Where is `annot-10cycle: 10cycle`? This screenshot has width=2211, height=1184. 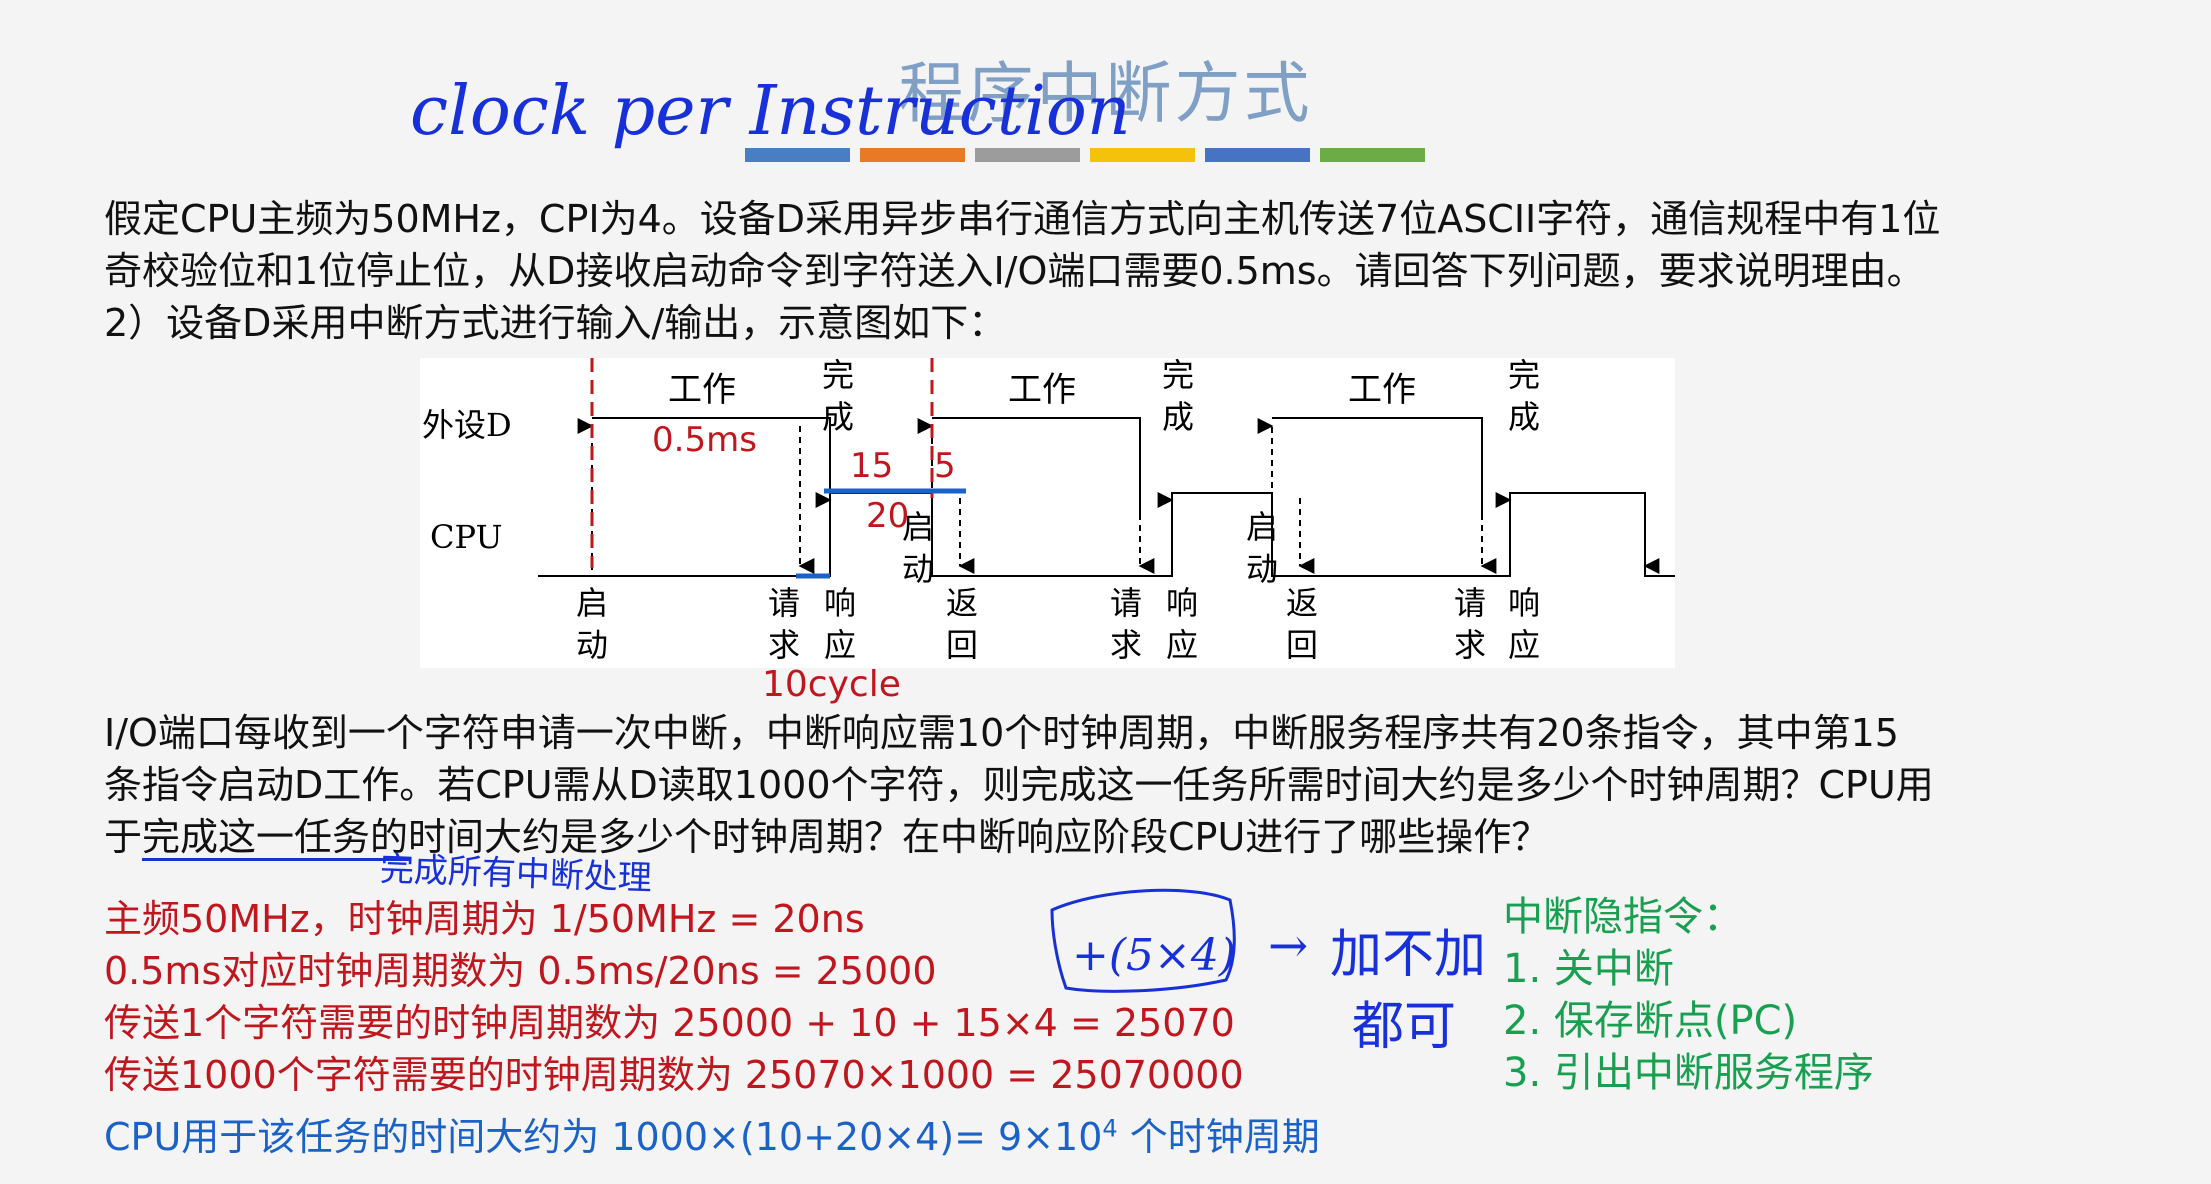 annot-10cycle: 10cycle is located at coordinates (831, 684).